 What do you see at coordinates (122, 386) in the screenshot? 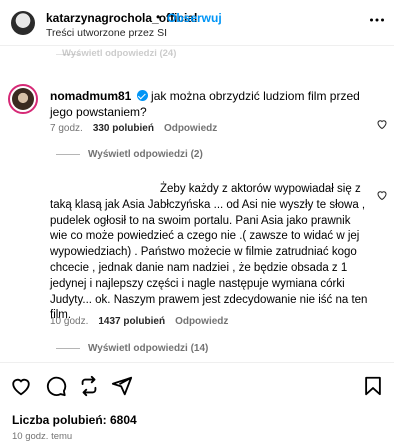
I see `share-icon` at bounding box center [122, 386].